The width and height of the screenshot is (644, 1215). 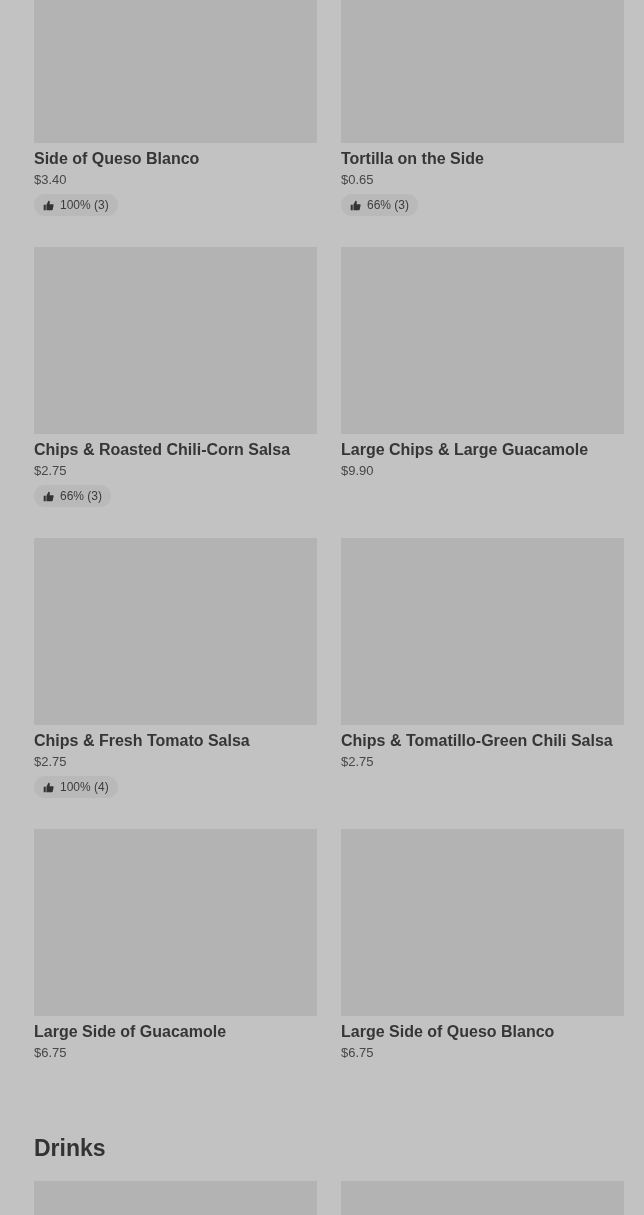 I want to click on item-price: $9.90, so click(x=358, y=471).